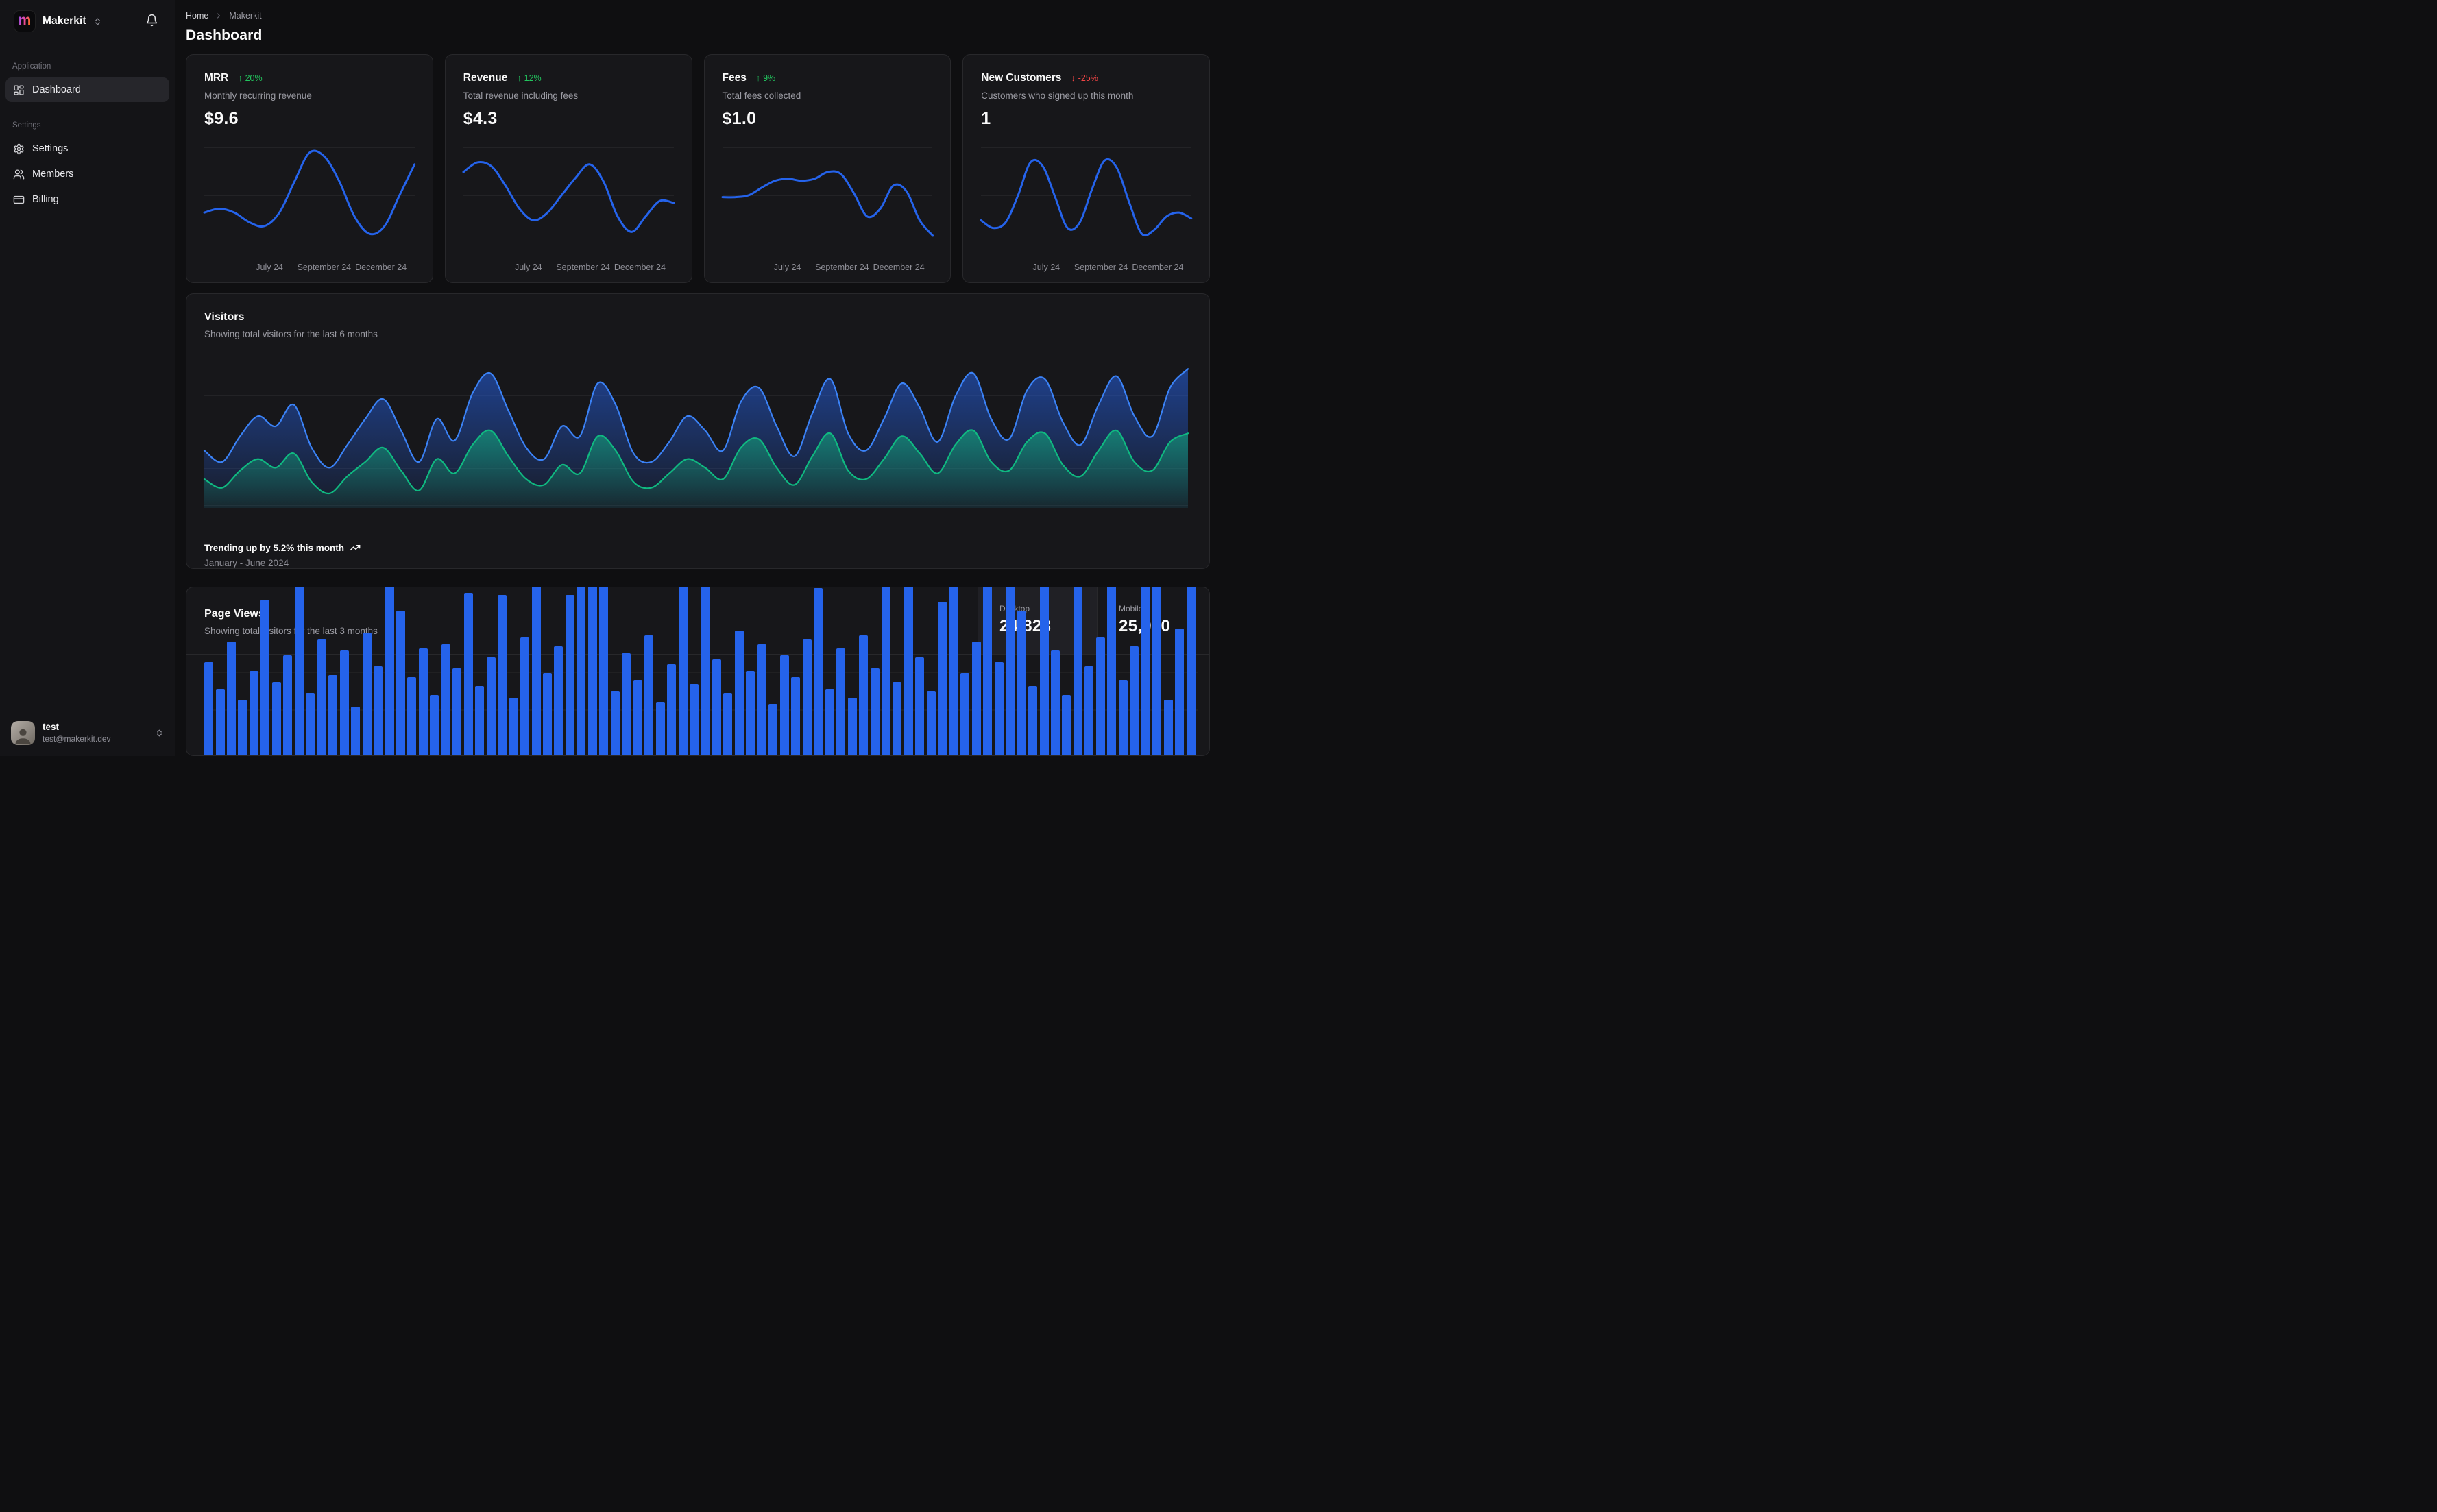  I want to click on mobile-stat-label: Mobile, so click(1131, 609).